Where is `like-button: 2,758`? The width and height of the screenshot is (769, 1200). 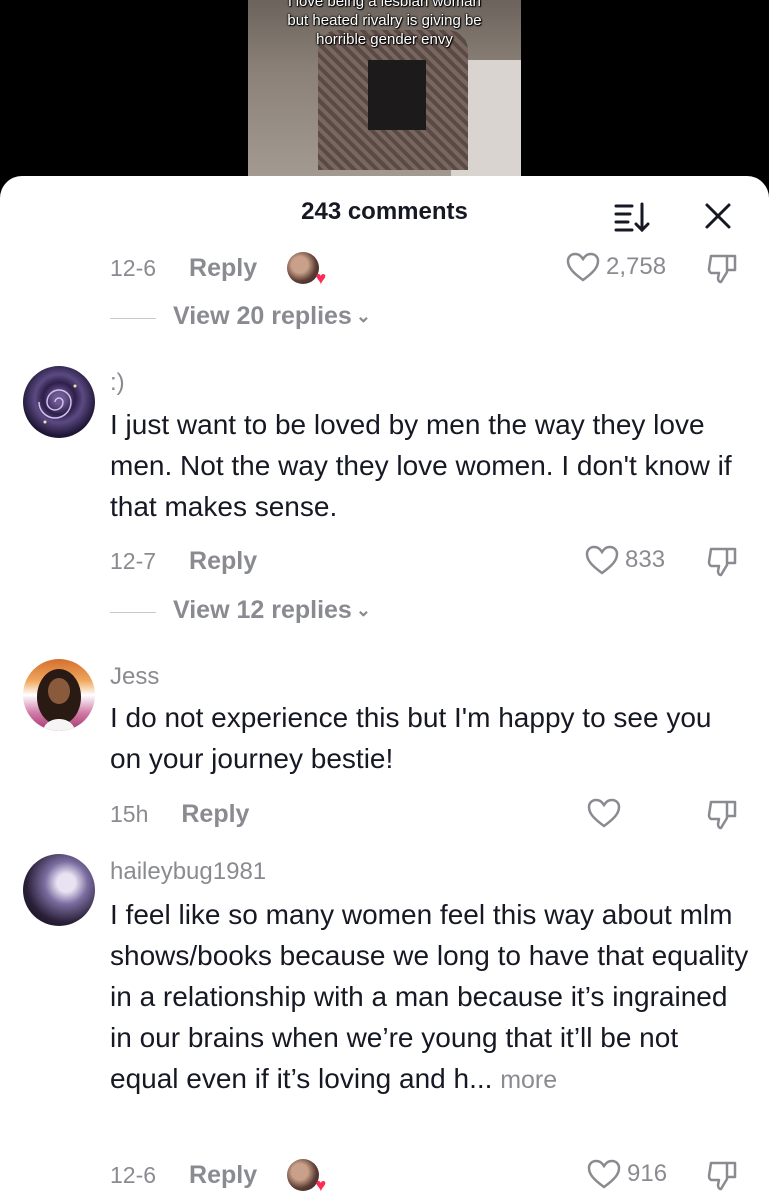
like-button: 2,758 is located at coordinates (616, 267).